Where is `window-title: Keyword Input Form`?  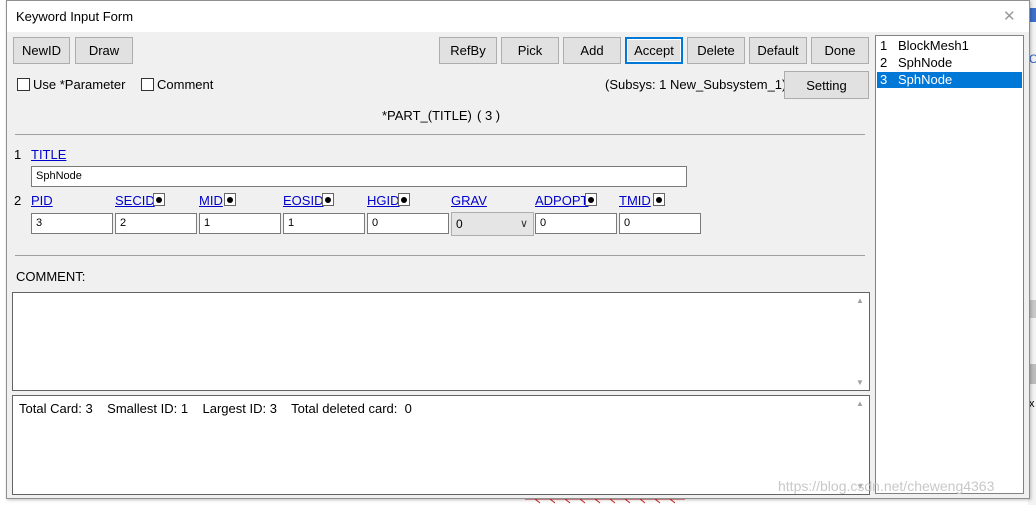
window-title: Keyword Input Form is located at coordinates (75, 16).